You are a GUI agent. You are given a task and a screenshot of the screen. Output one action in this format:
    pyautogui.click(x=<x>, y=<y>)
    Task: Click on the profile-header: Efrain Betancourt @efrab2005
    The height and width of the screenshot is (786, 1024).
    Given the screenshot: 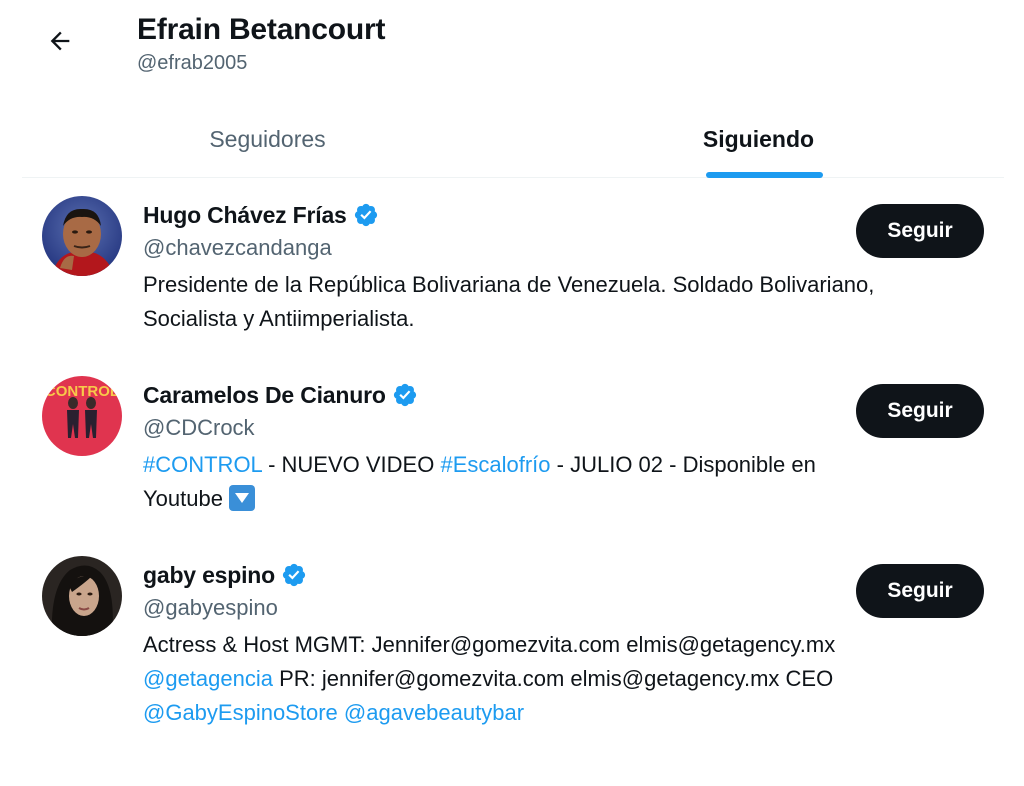 What is the action you would take?
    pyautogui.click(x=261, y=45)
    